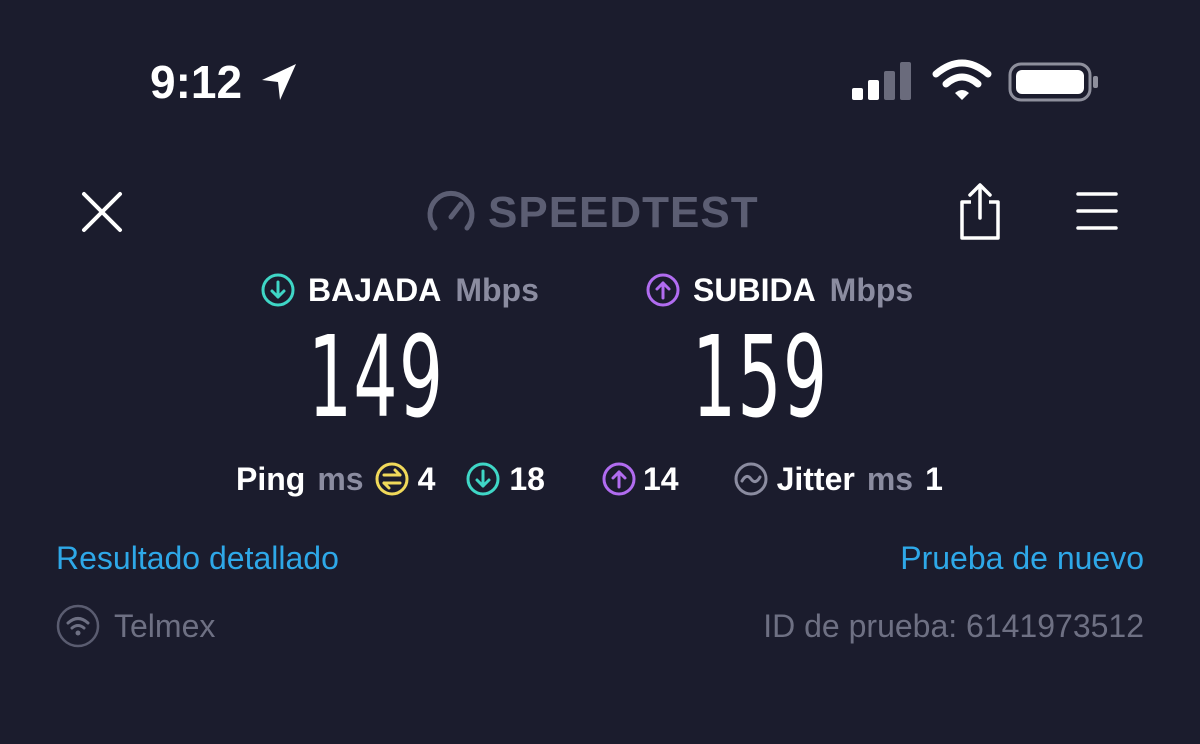 The width and height of the screenshot is (1200, 744). What do you see at coordinates (619, 479) in the screenshot?
I see `upload-latency-icon` at bounding box center [619, 479].